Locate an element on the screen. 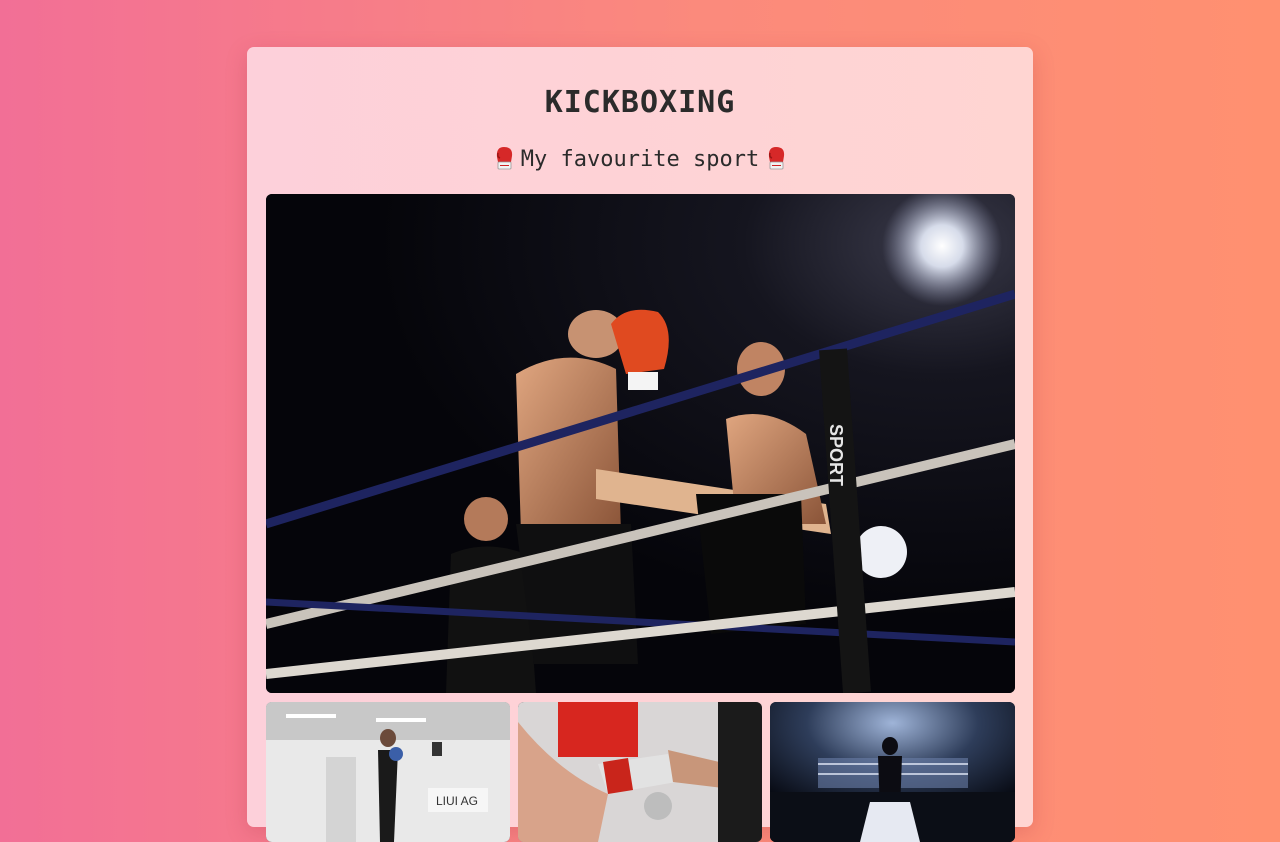  arena-entrance-thumbnail is located at coordinates (892, 772).